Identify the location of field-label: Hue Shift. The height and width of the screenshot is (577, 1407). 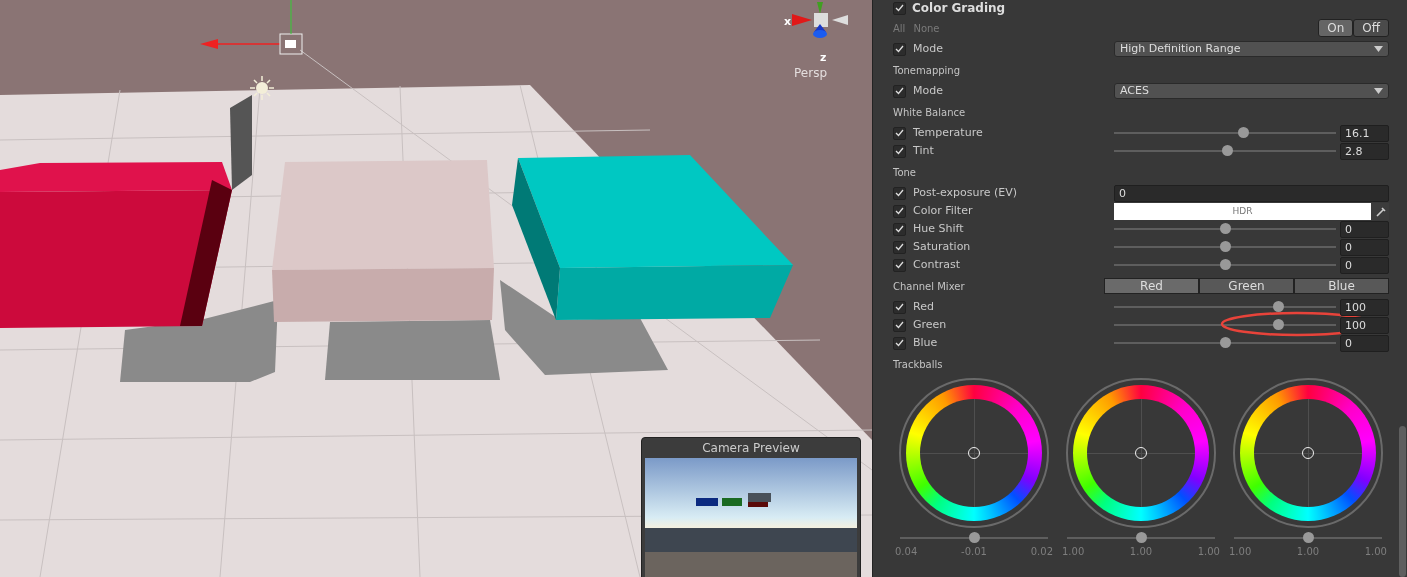
(938, 228).